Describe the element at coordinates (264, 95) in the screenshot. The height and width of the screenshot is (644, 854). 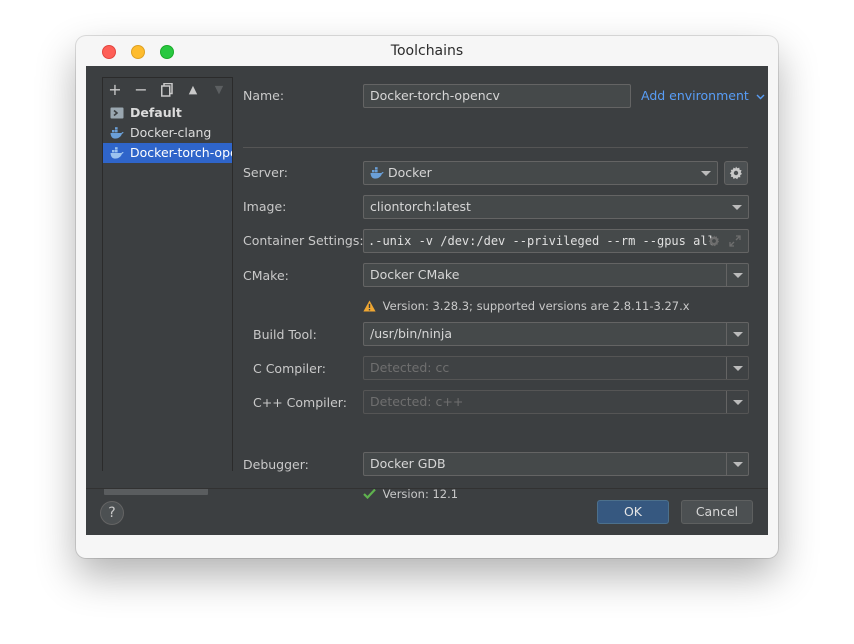
I see `name-label: Name:` at that location.